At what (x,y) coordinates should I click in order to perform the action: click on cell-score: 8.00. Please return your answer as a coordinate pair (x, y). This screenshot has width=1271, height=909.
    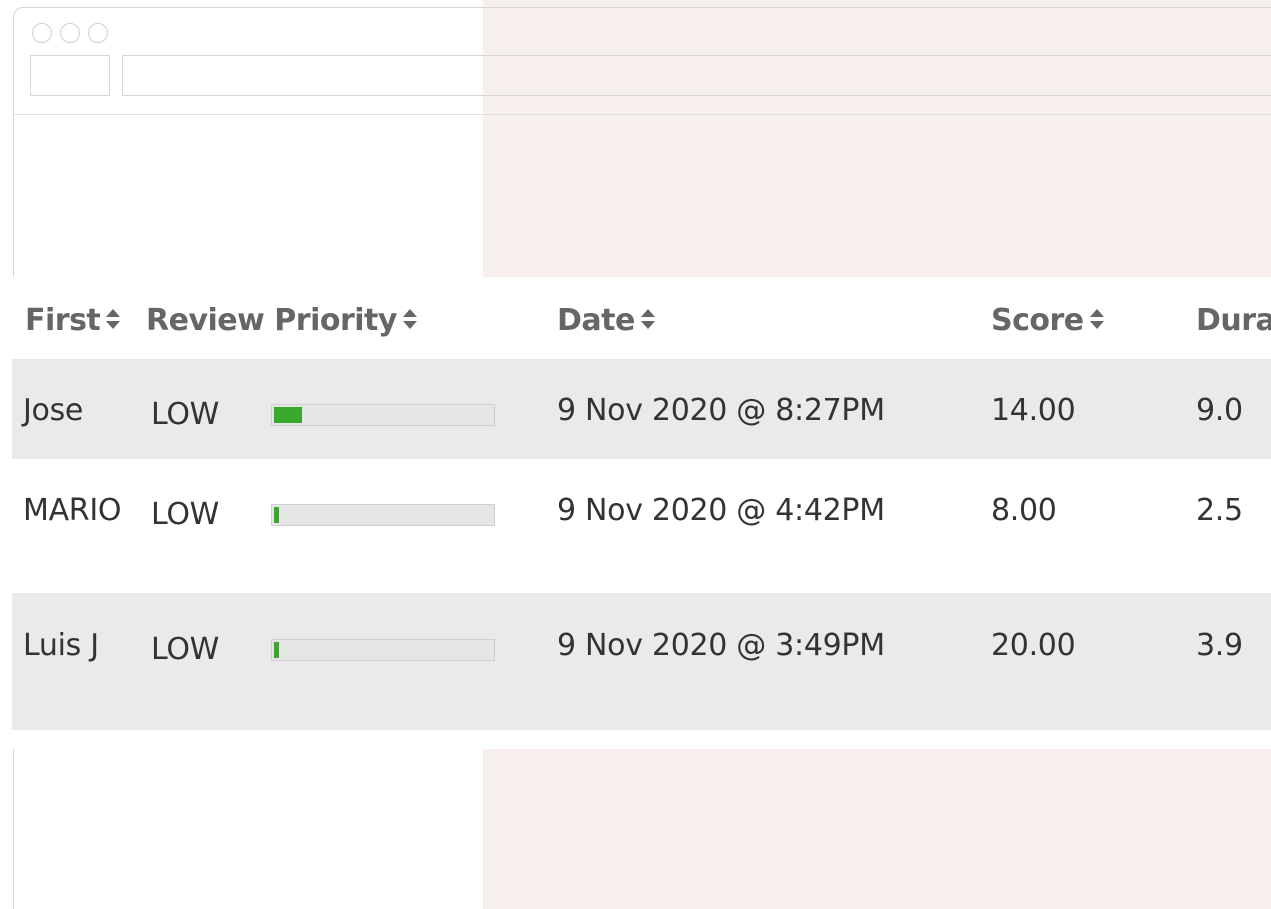
    Looking at the image, I should click on (1024, 510).